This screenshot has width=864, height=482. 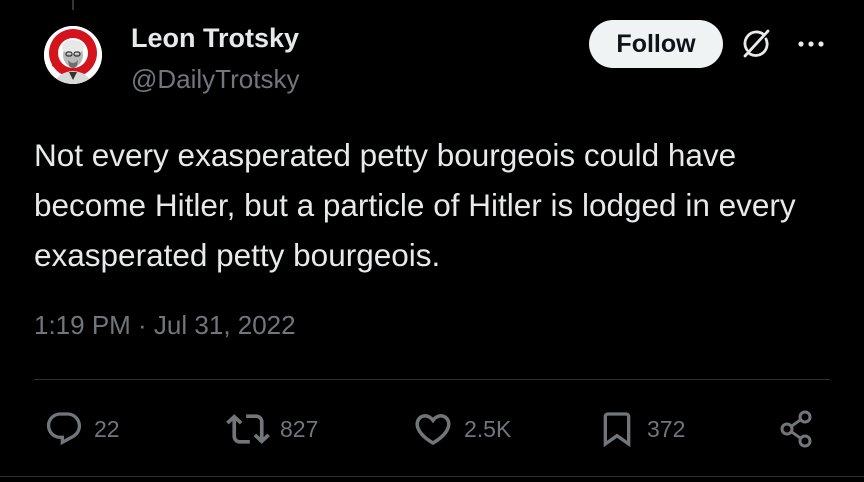 I want to click on bookmark-count: 372, so click(x=666, y=428).